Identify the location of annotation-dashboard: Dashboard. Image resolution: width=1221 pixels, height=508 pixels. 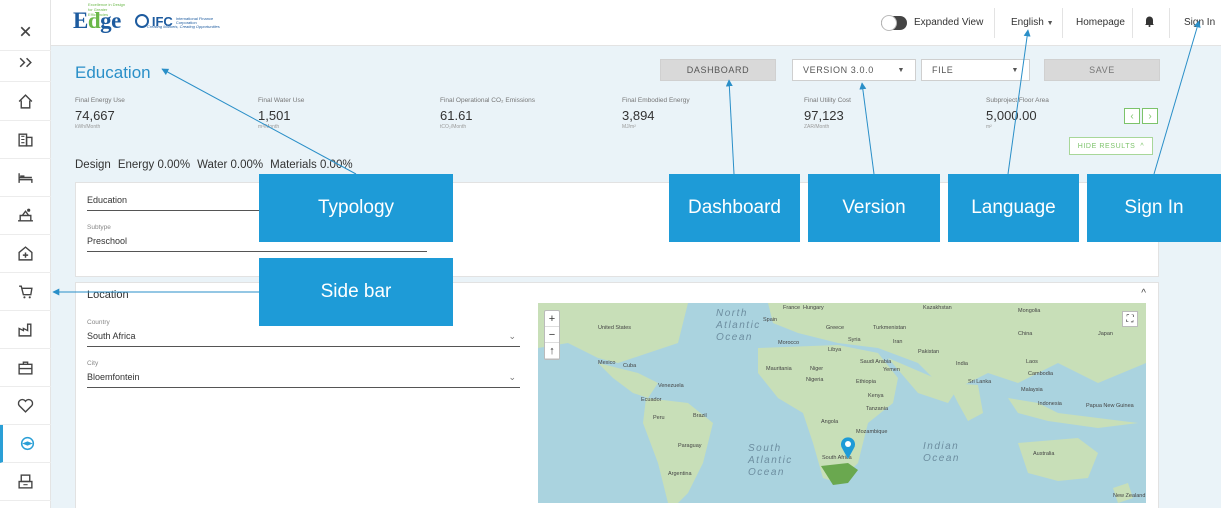
(734, 208).